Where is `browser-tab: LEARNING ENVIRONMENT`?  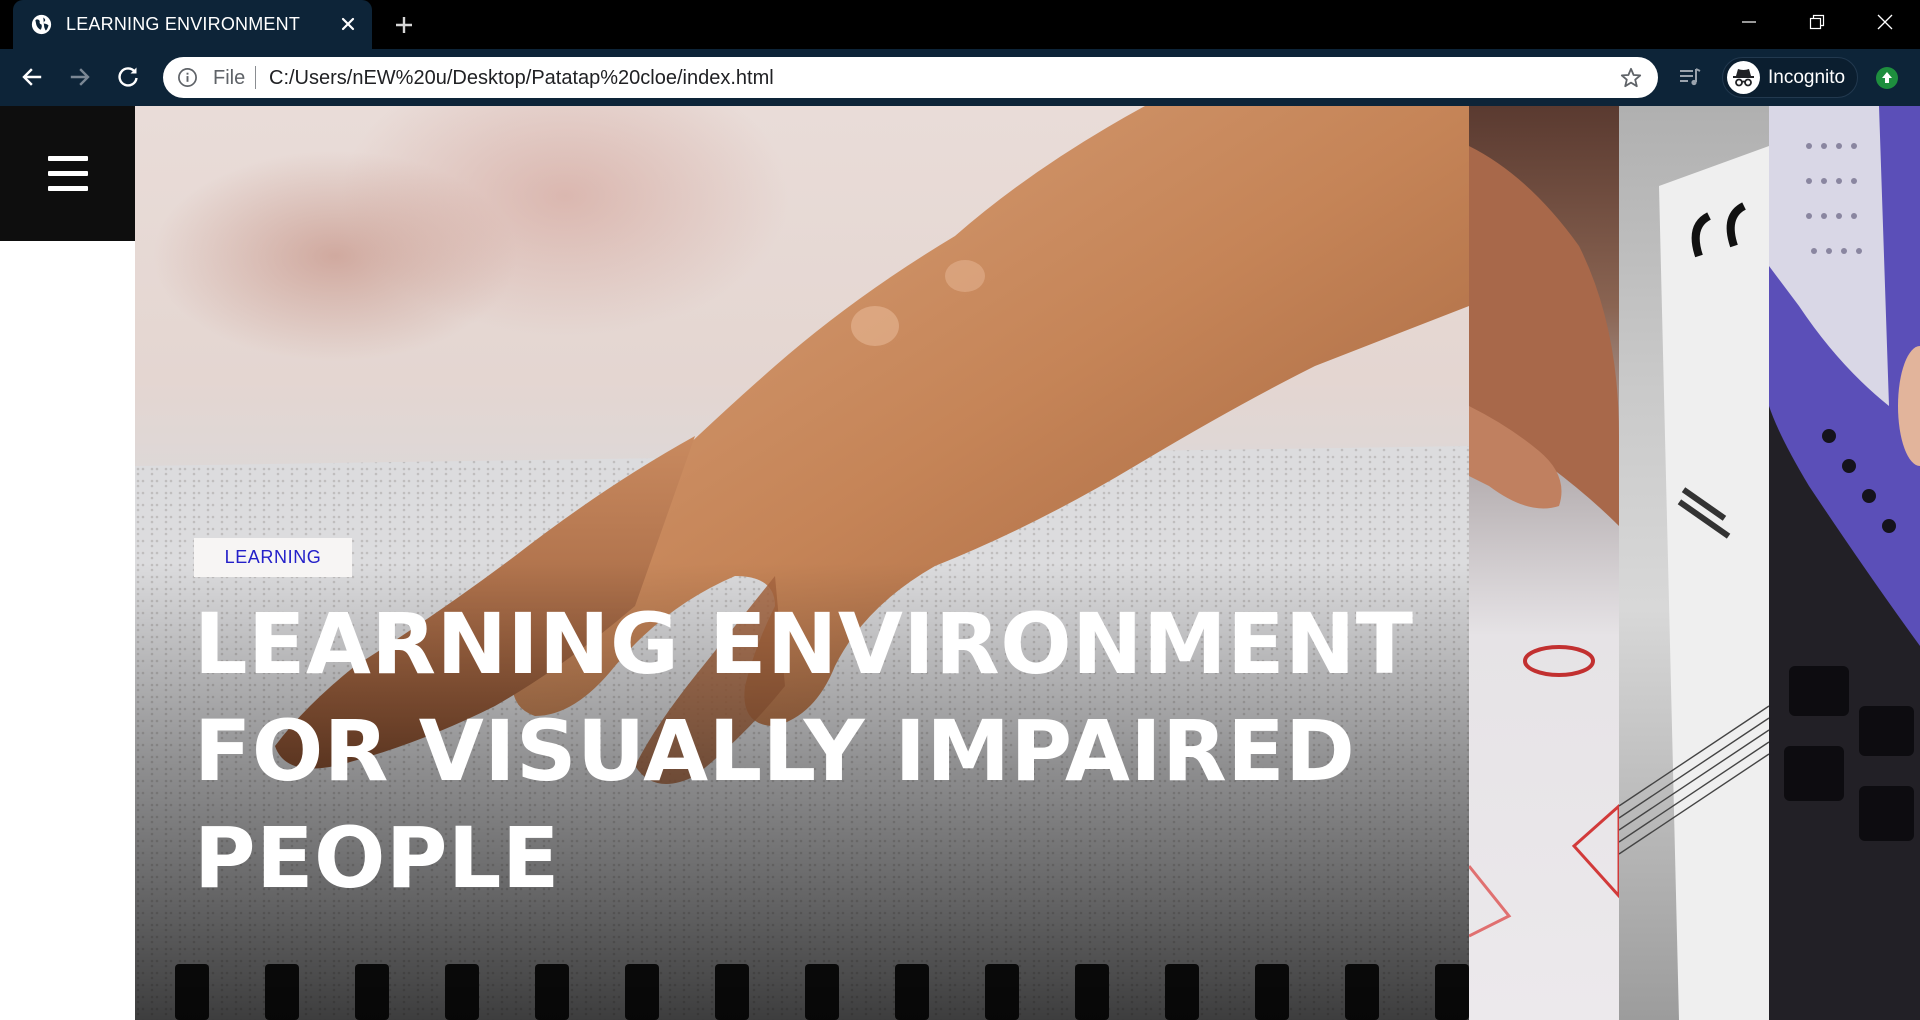 browser-tab: LEARNING ENVIRONMENT is located at coordinates (192, 24).